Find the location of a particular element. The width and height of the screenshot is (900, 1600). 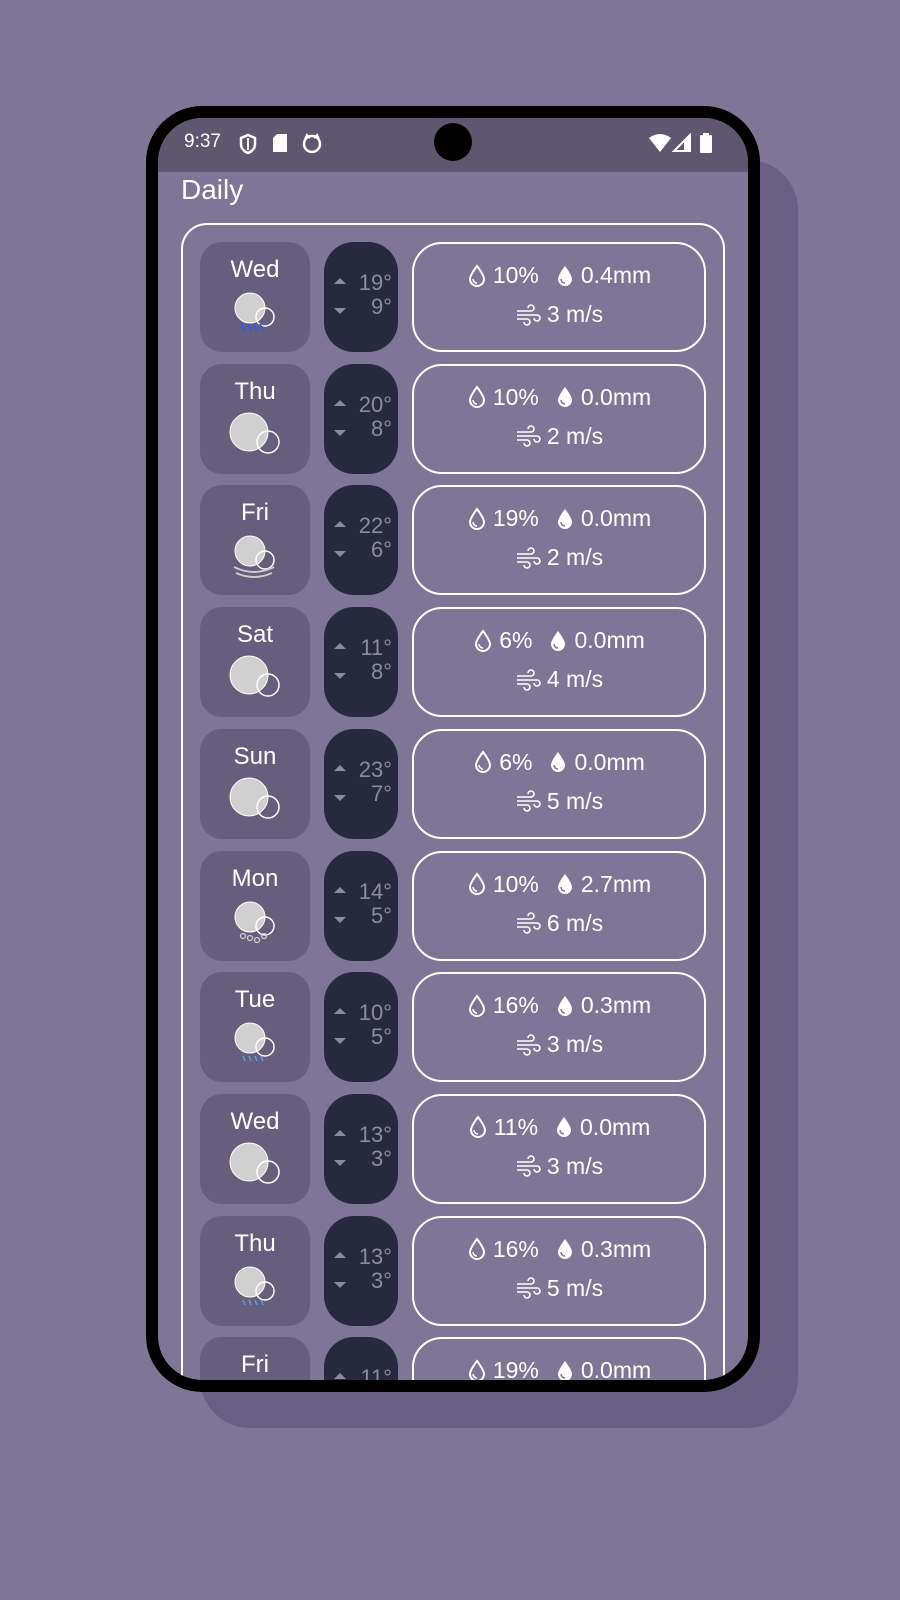

temperature-tile: 11° is located at coordinates (361, 1358).